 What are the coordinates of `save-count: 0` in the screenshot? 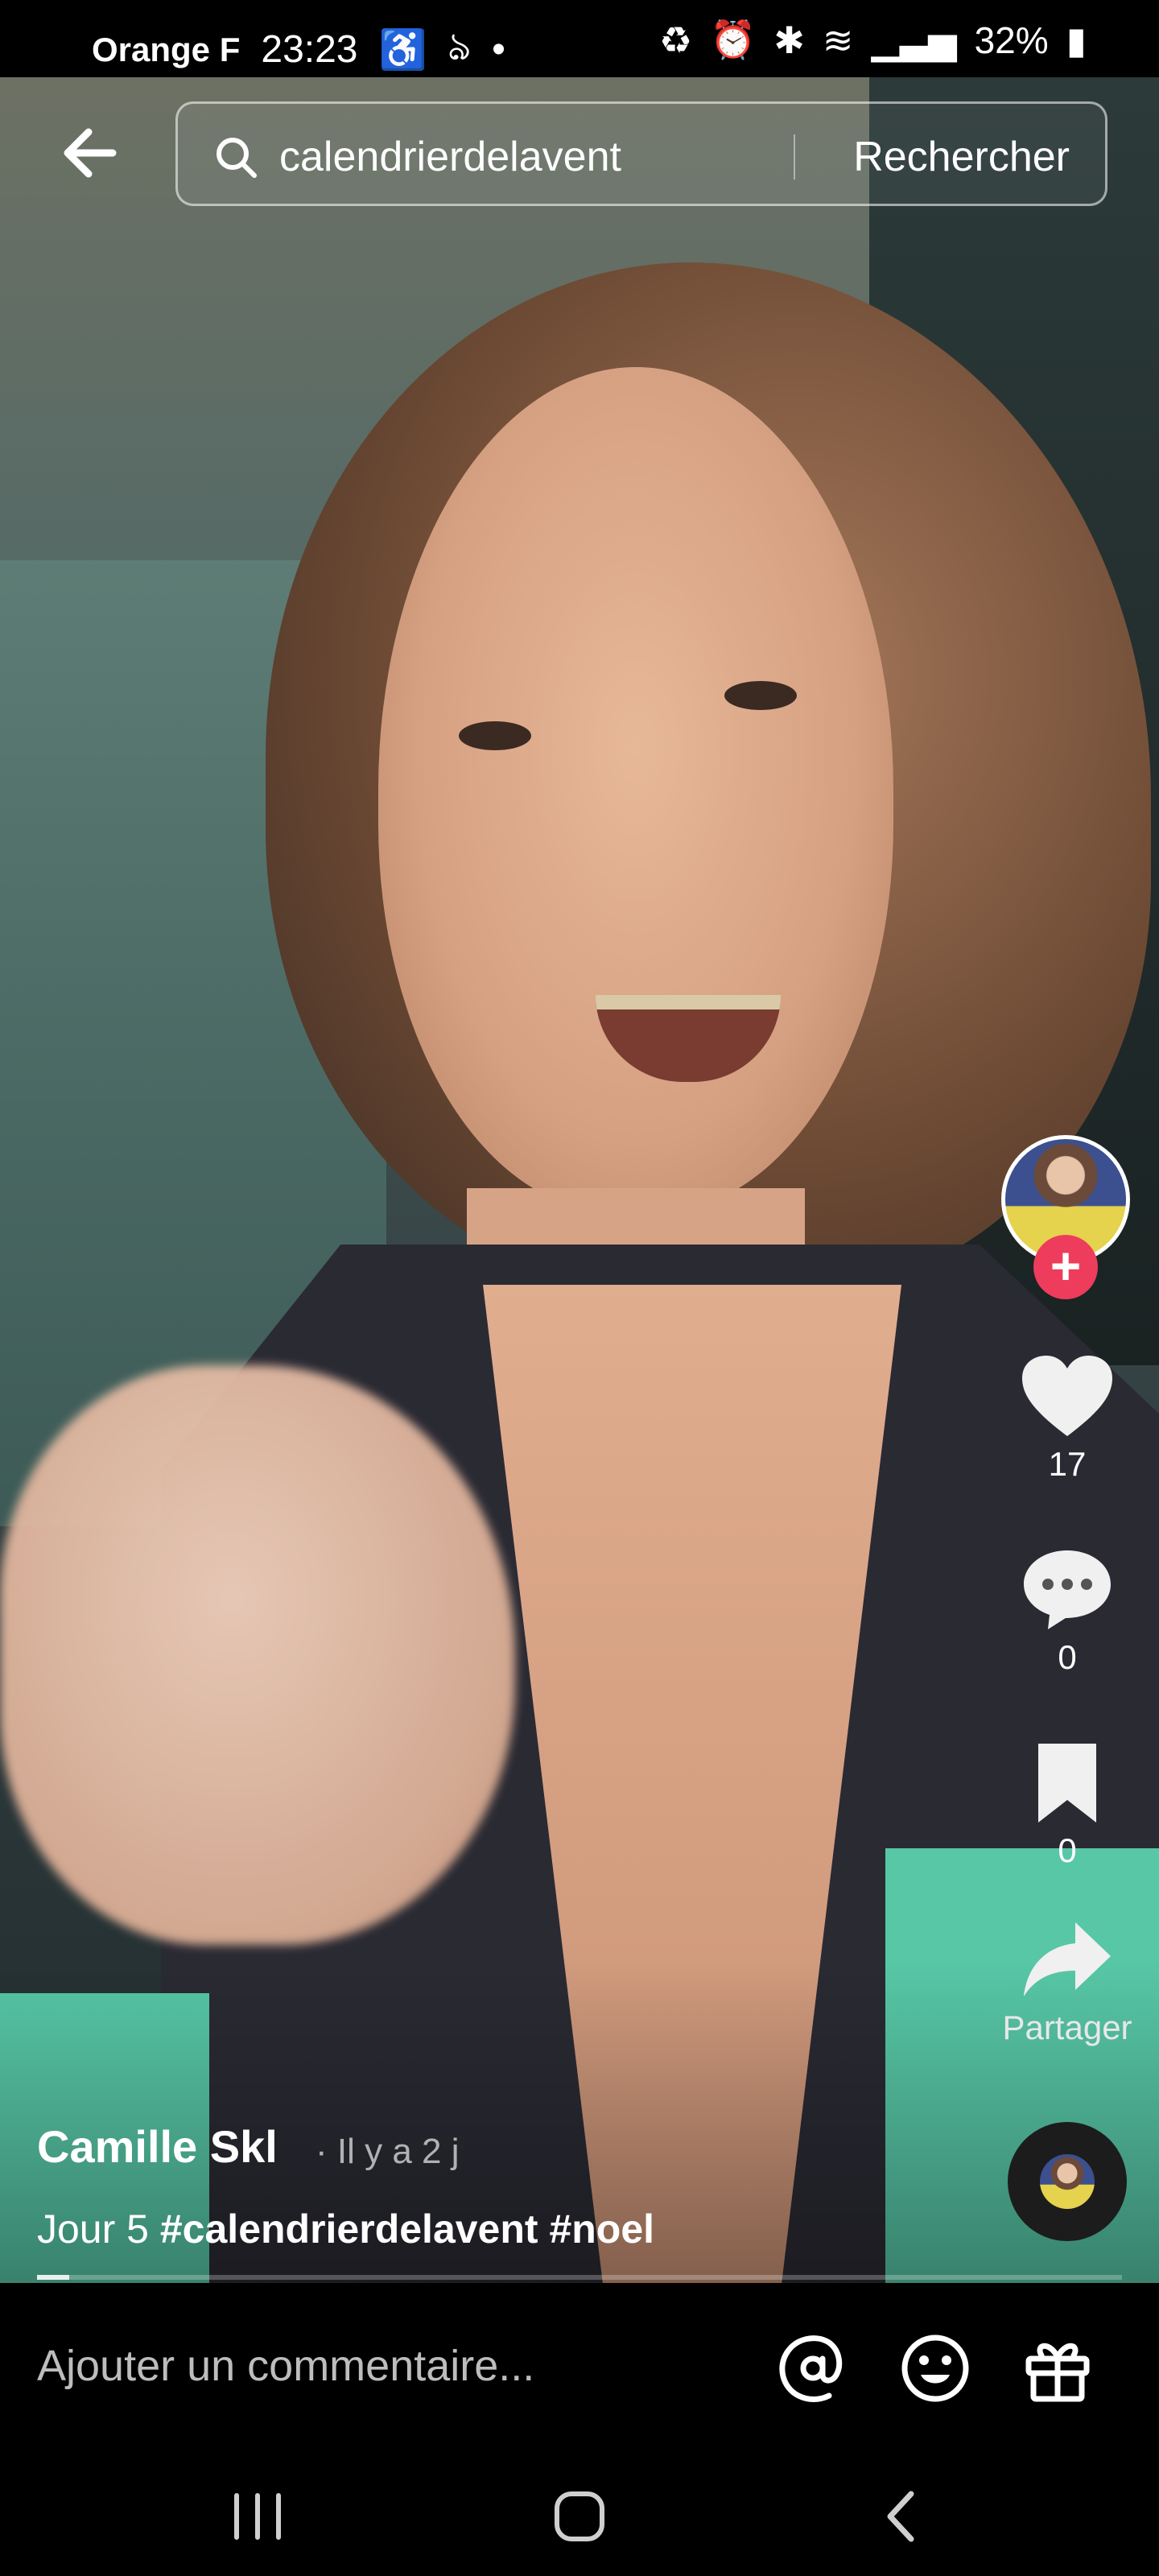 It's located at (1067, 1850).